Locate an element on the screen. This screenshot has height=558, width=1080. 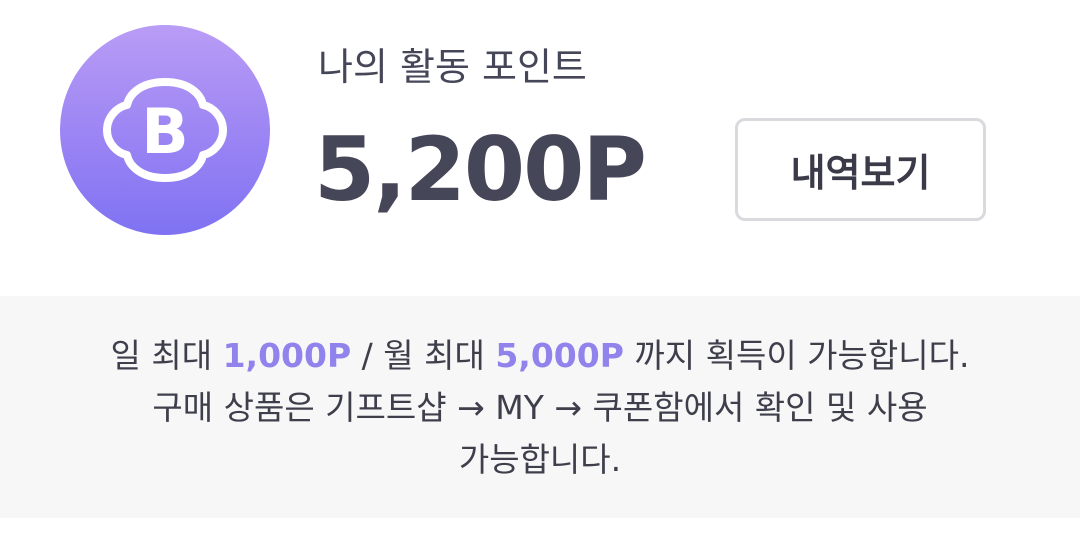
points-balance: 5,200P is located at coordinates (480, 169).